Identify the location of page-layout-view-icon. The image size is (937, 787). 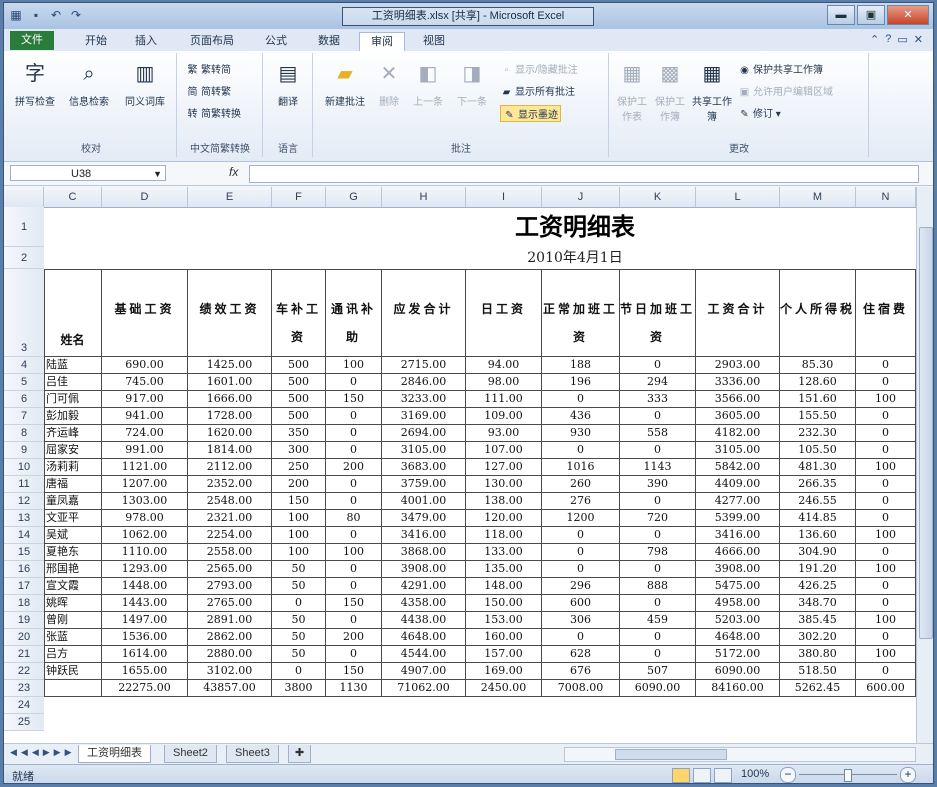
(702, 775).